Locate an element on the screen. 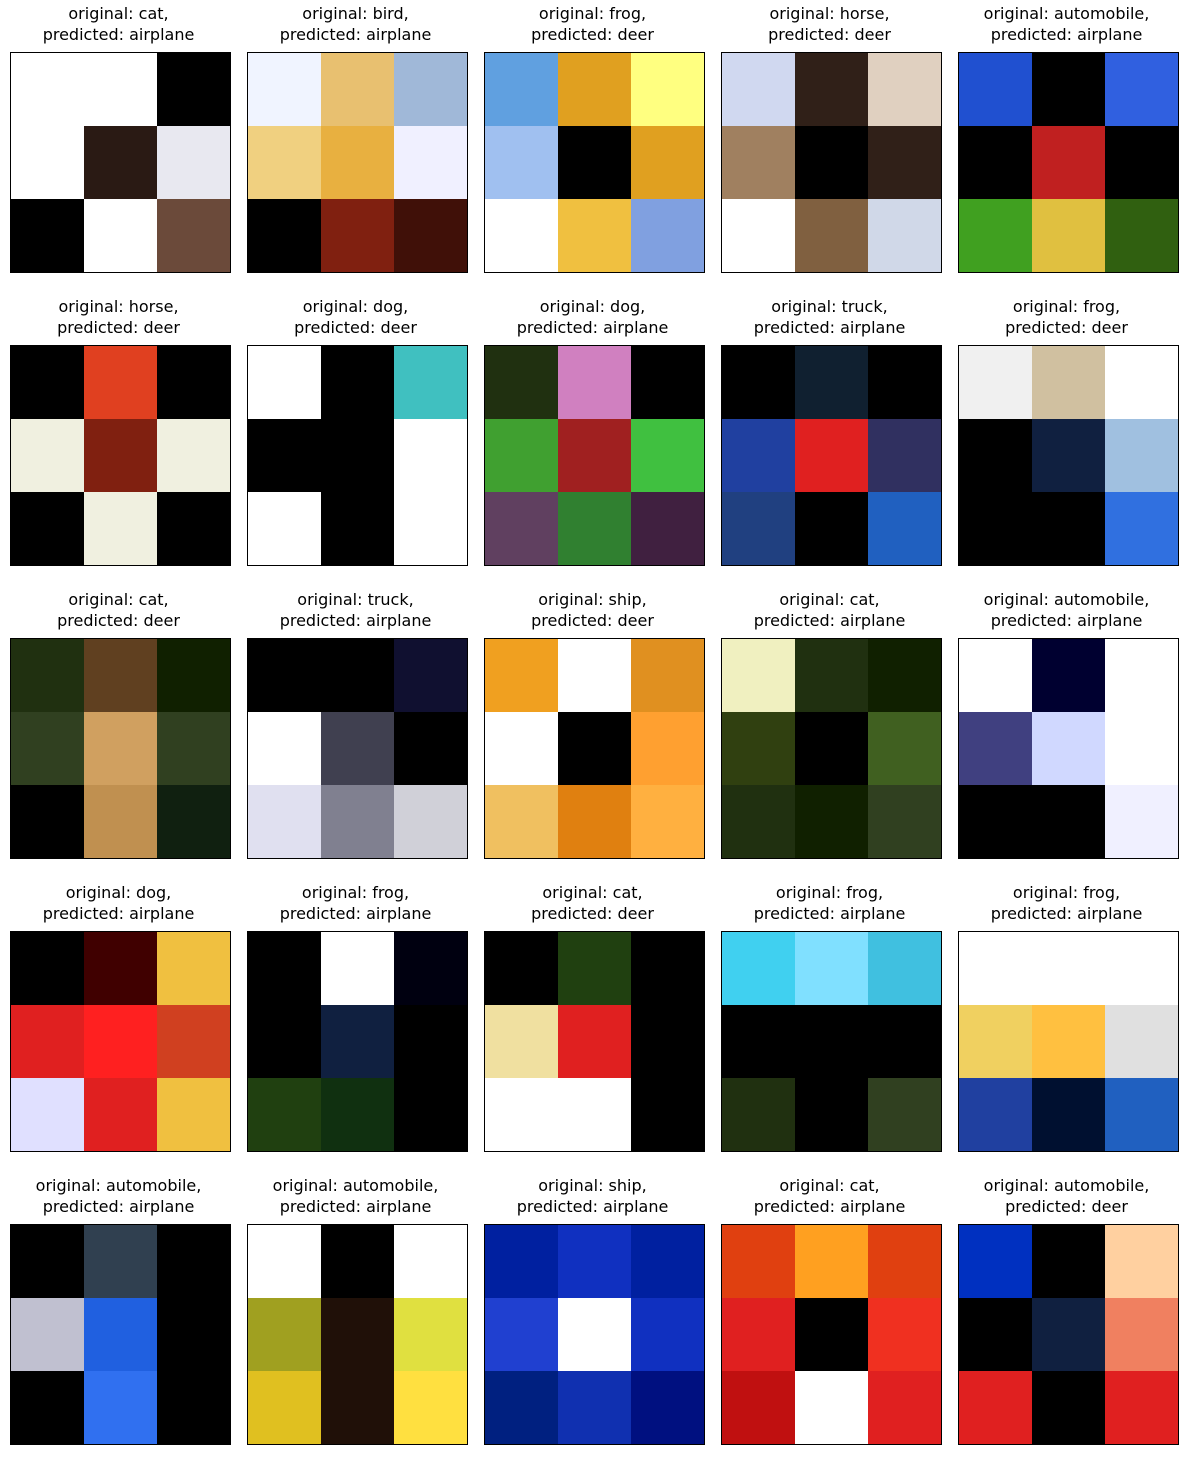  original-label: original: automobile, is located at coordinates (1066, 599).